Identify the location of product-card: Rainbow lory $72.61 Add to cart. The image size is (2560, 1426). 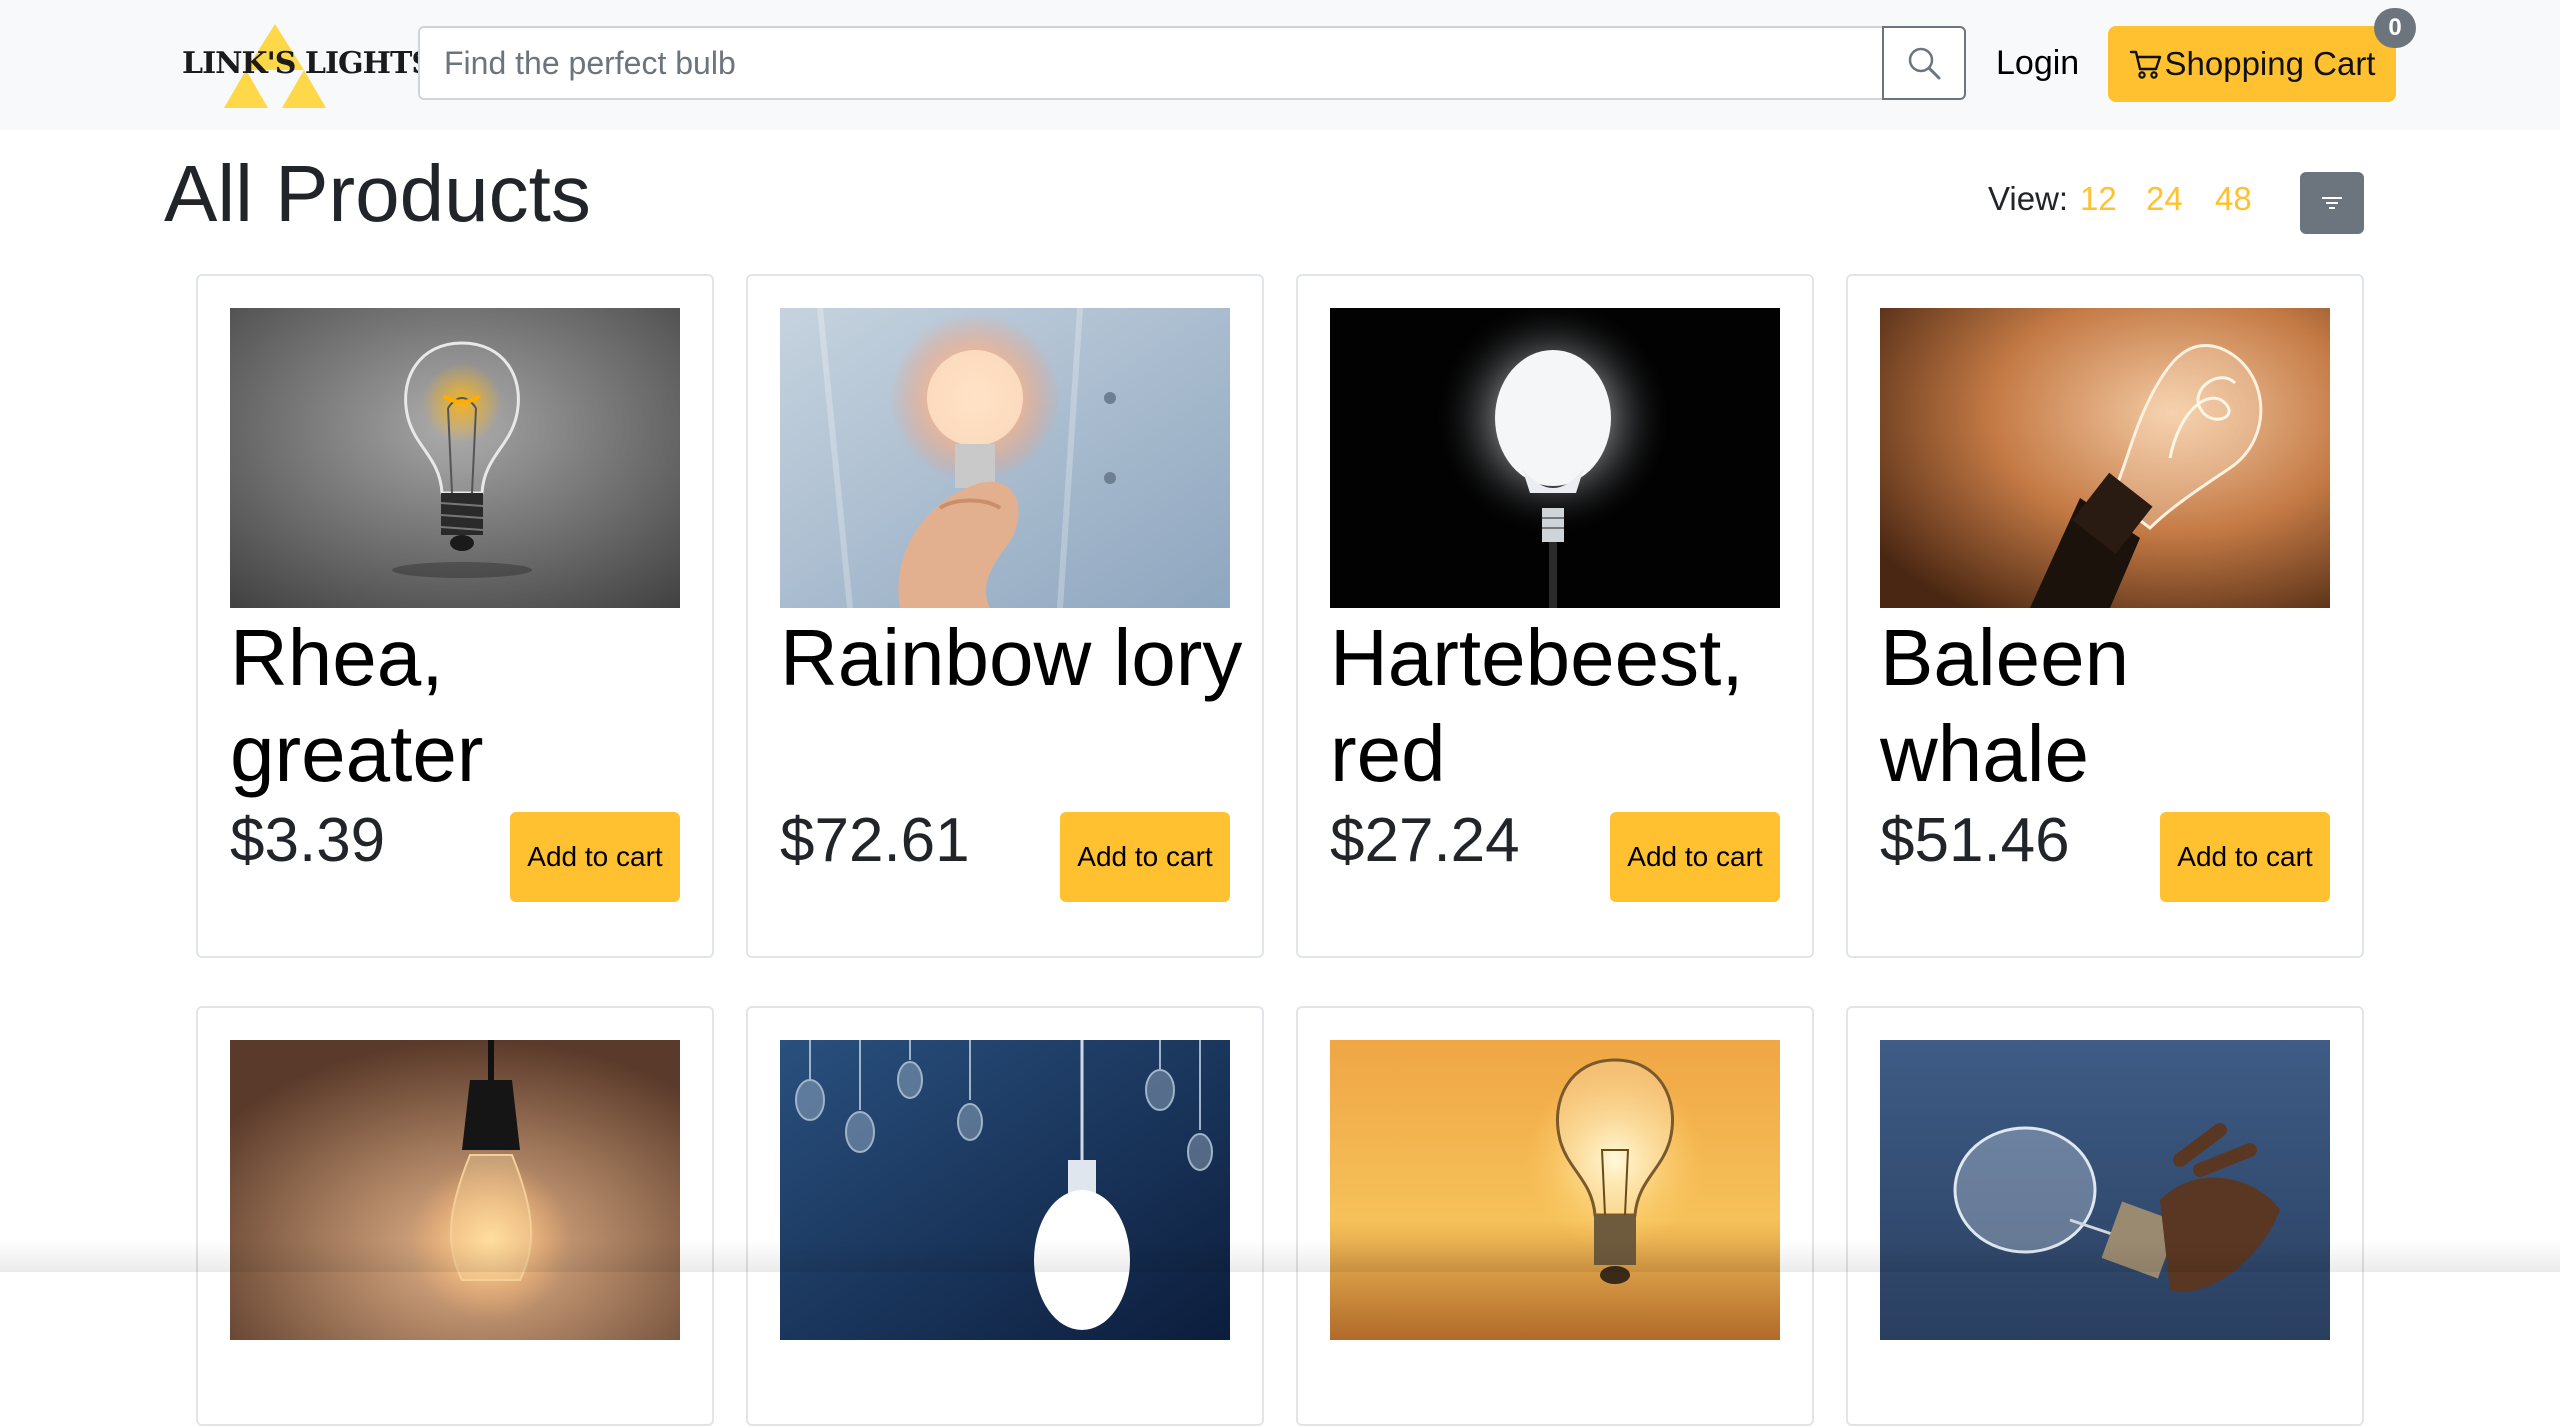
(1005, 616).